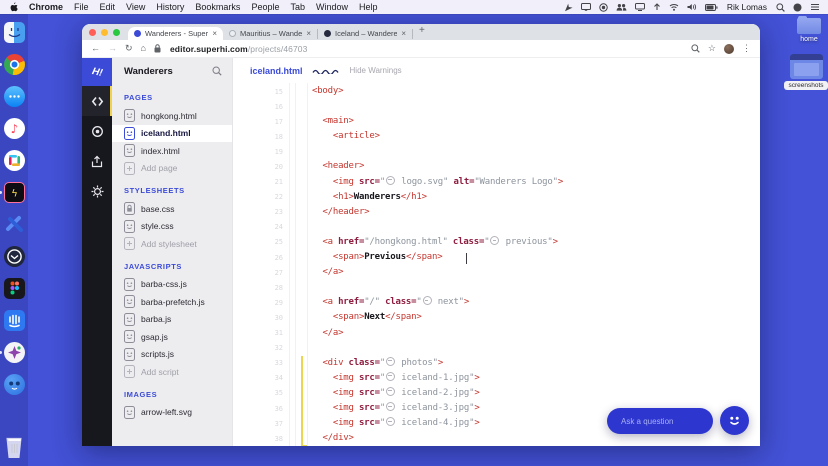 The height and width of the screenshot is (466, 828). What do you see at coordinates (172, 355) in the screenshot?
I see `sidebar-item-scripts-js: scripts.js` at bounding box center [172, 355].